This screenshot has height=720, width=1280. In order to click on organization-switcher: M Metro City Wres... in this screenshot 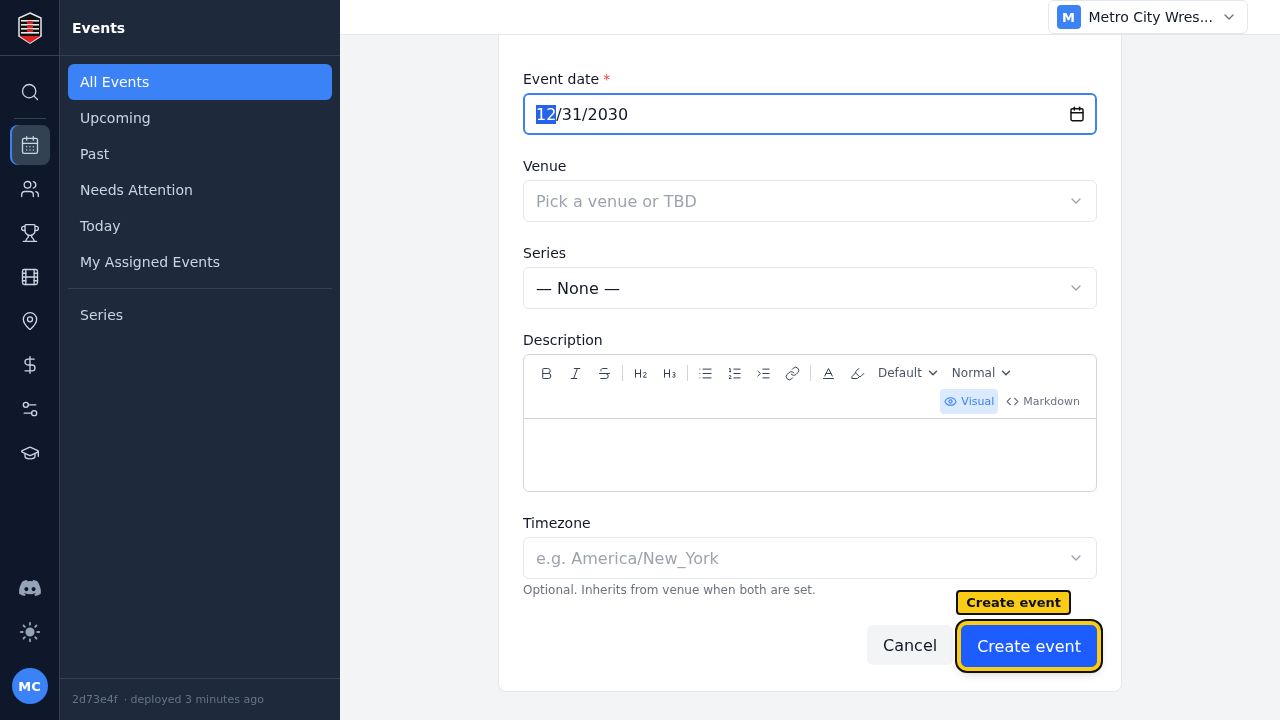, I will do `click(1147, 17)`.